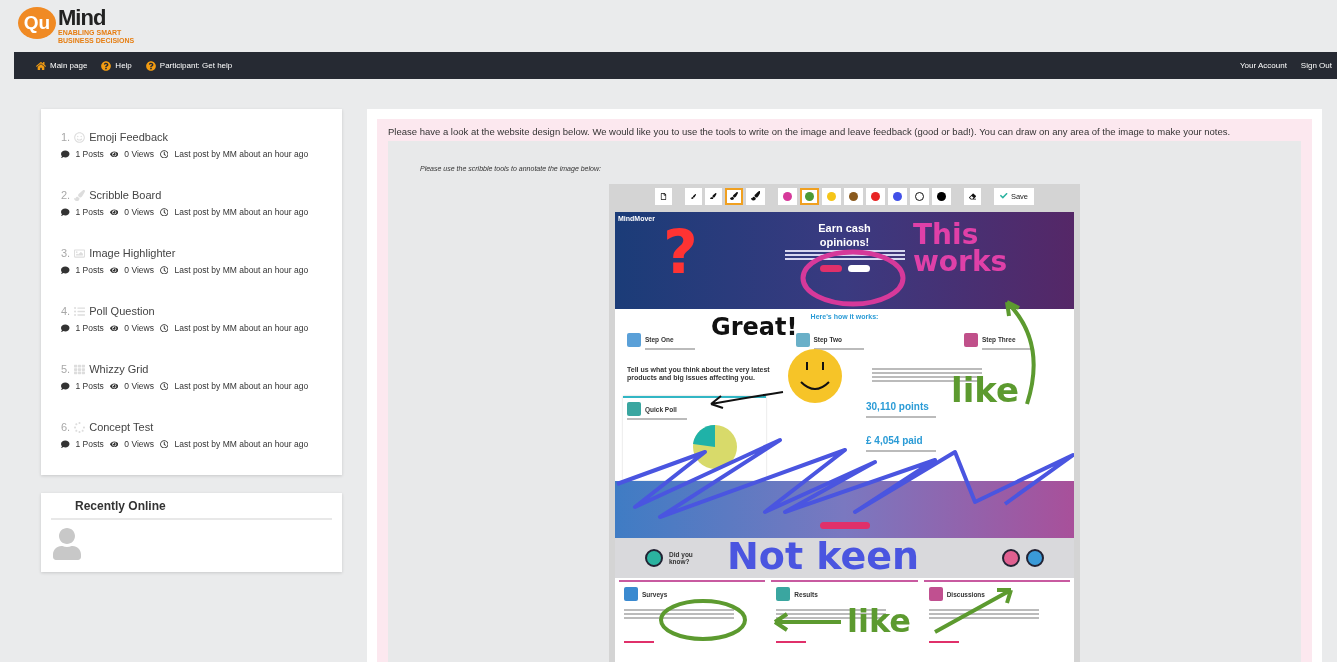  What do you see at coordinates (66, 311) in the screenshot?
I see `activity-number: 4.` at bounding box center [66, 311].